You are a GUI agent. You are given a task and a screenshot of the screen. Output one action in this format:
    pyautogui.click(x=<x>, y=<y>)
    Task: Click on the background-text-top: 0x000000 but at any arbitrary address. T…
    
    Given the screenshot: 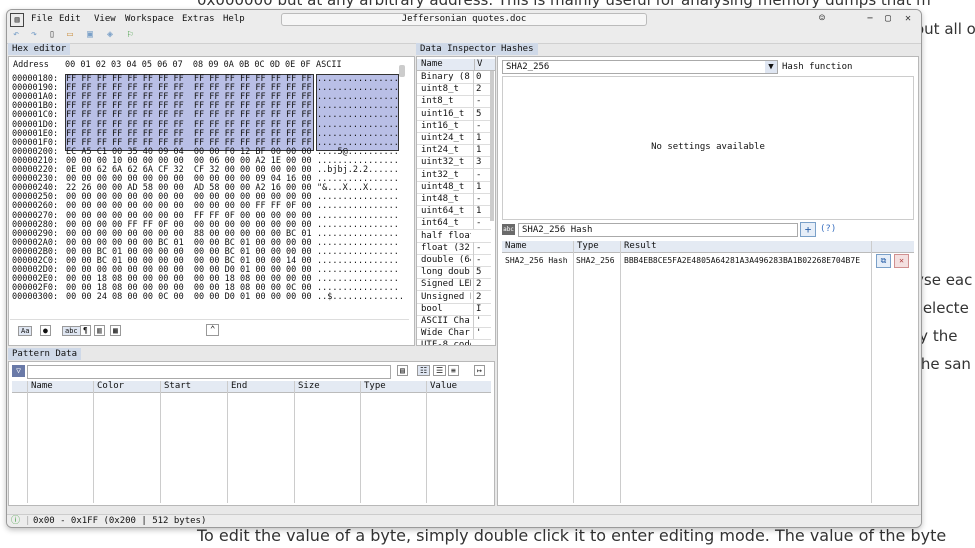 What is the action you would take?
    pyautogui.click(x=564, y=4)
    